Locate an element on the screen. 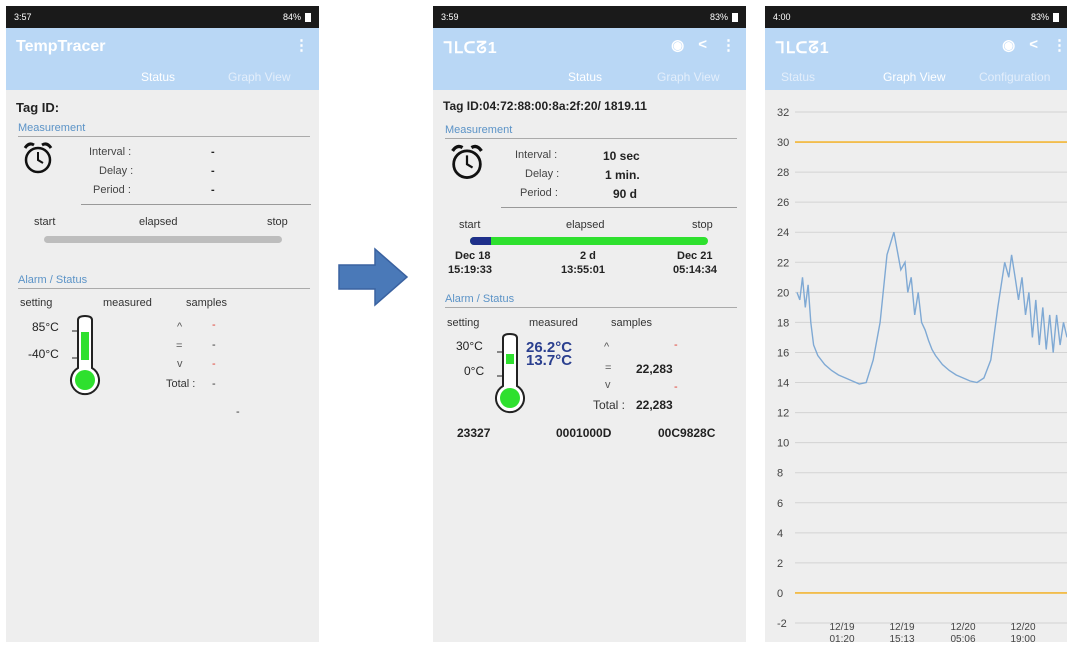 The width and height of the screenshot is (1067, 645). y-tick-label: 24 is located at coordinates (783, 233).